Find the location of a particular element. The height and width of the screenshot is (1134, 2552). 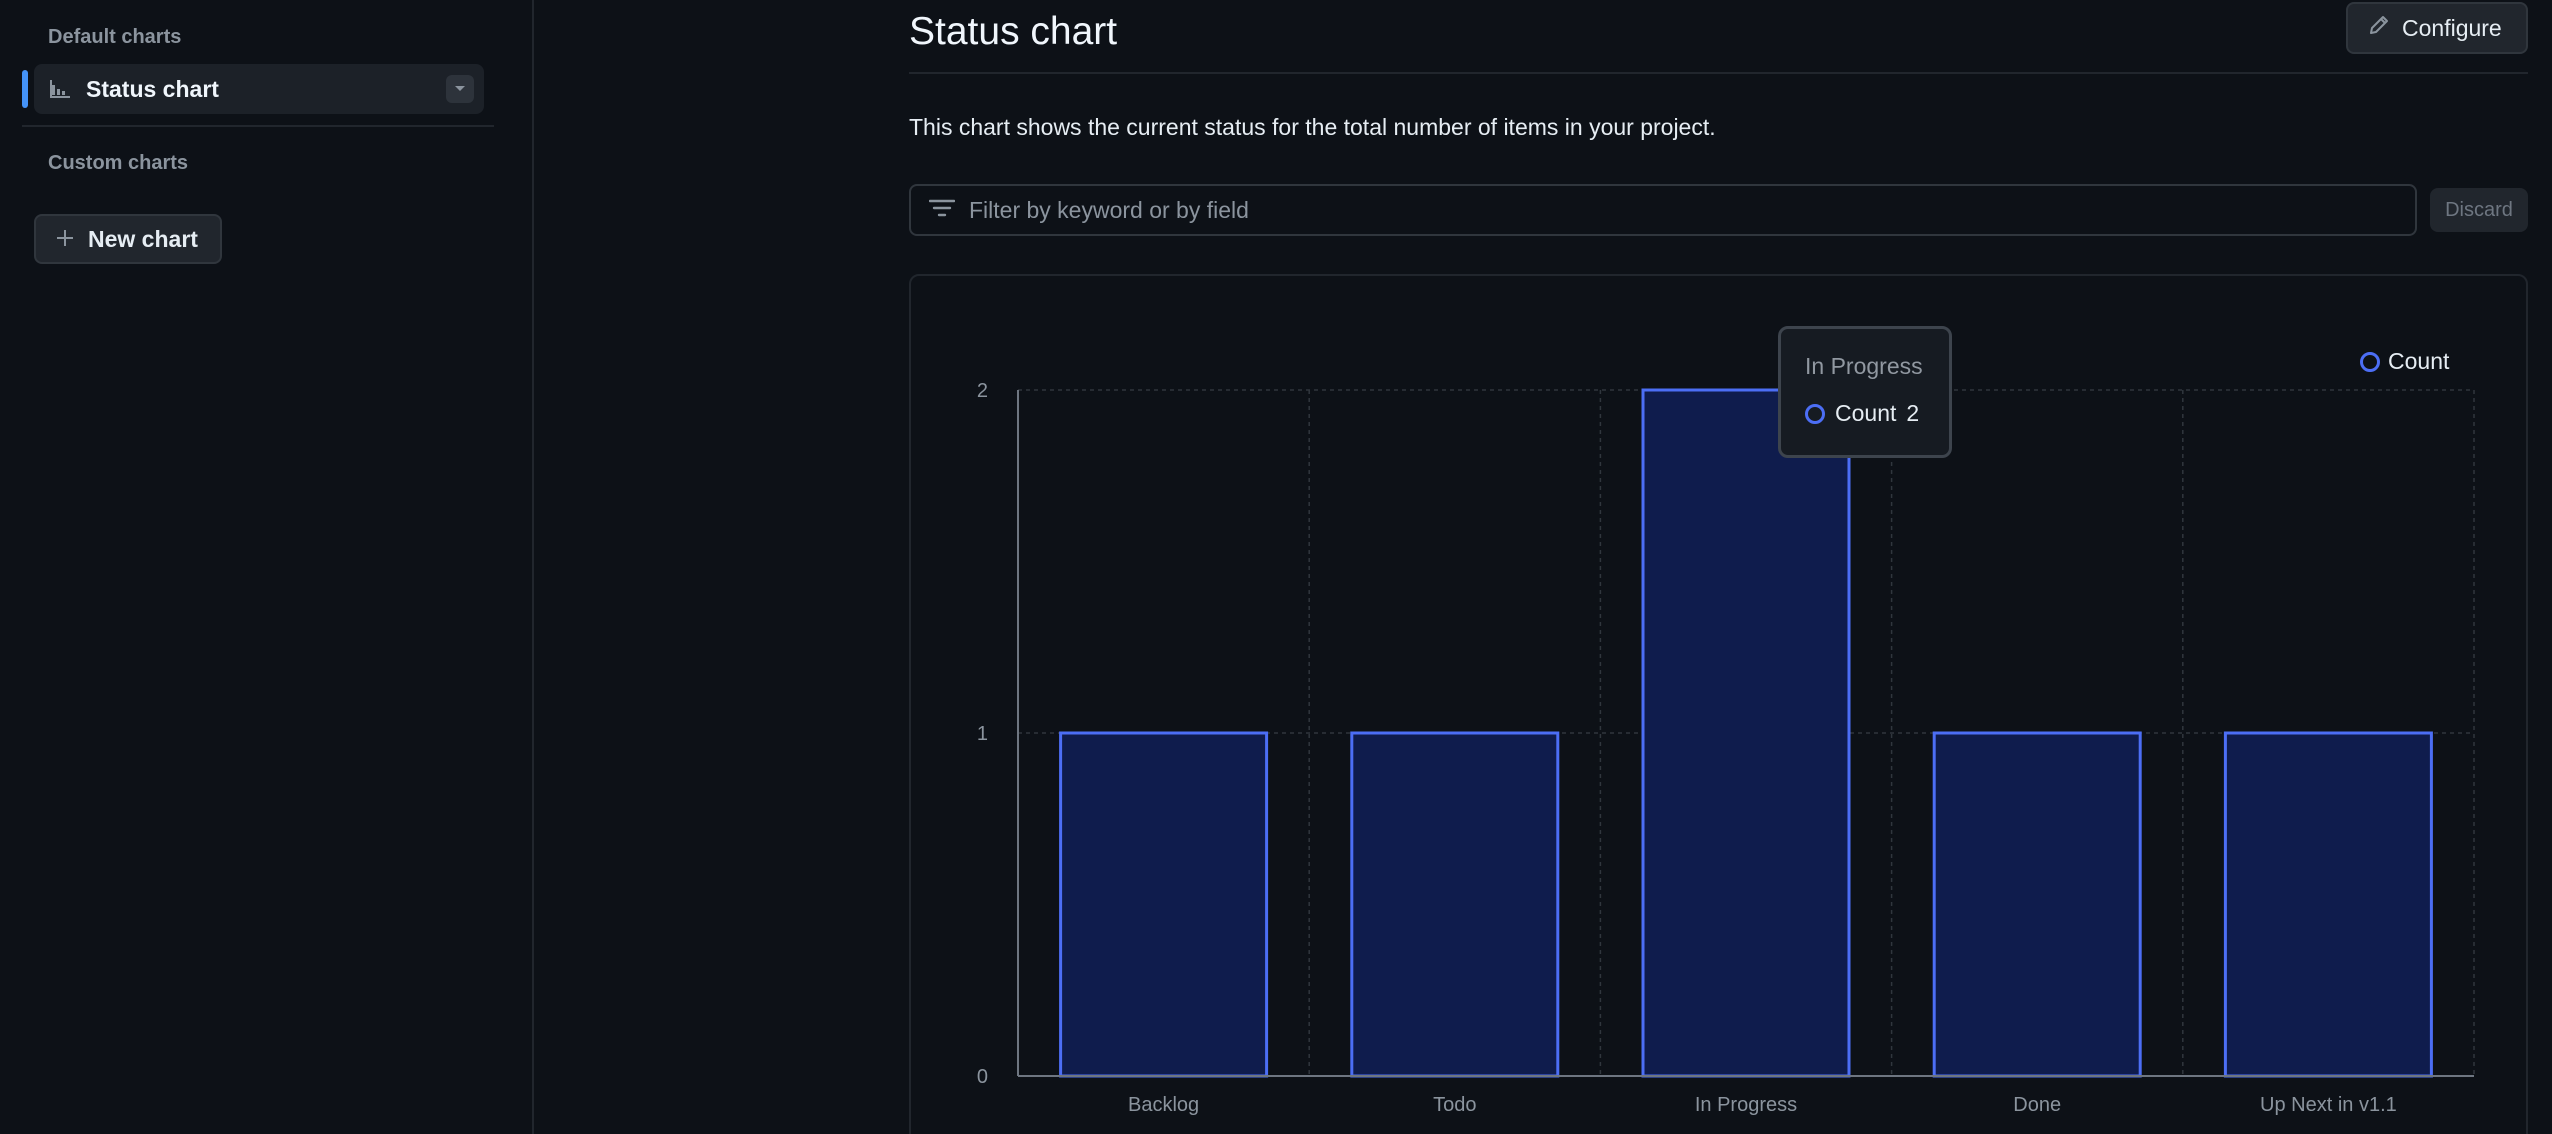

legend-marker is located at coordinates (2370, 361).